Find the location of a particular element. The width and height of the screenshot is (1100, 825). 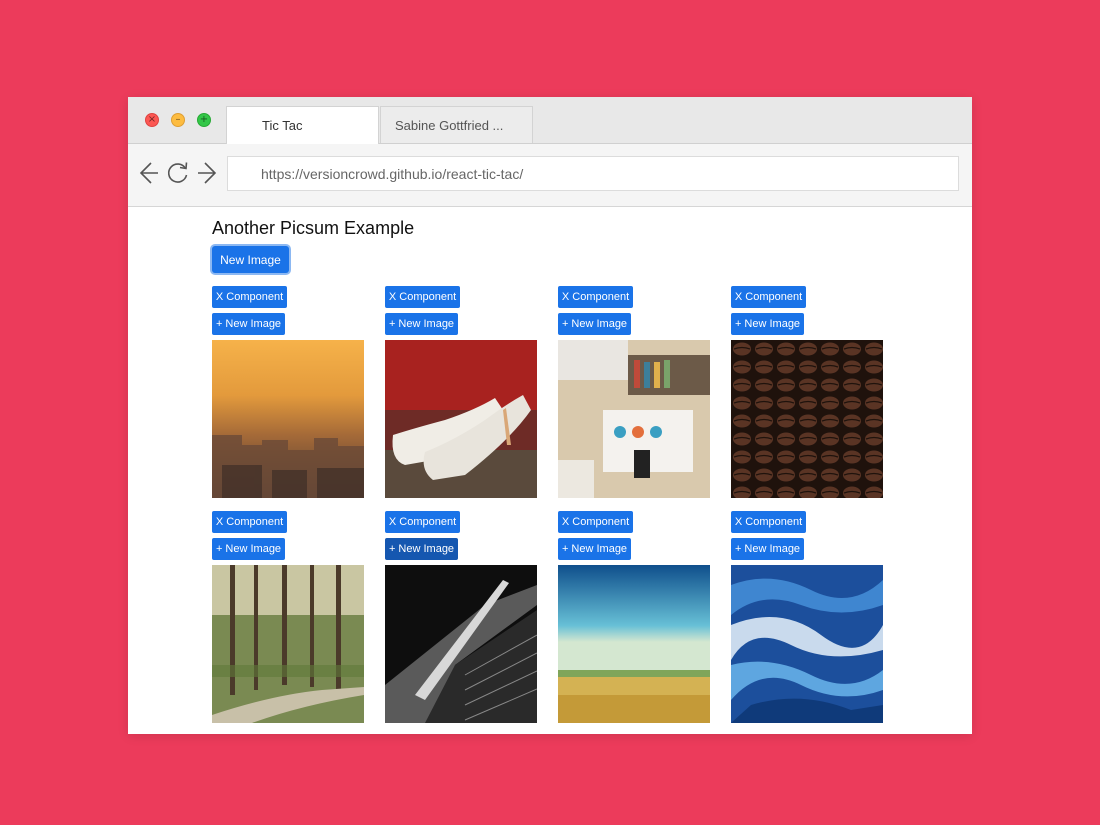

forward-arrow-icon is located at coordinates (208, 173).